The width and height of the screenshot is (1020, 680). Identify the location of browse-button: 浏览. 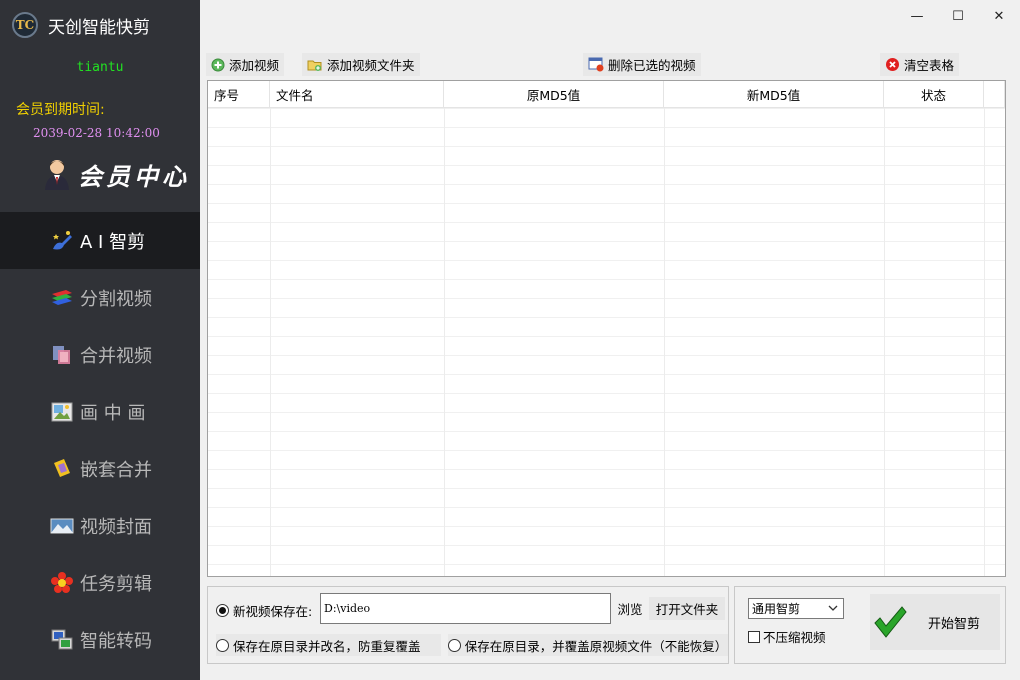
(630, 608).